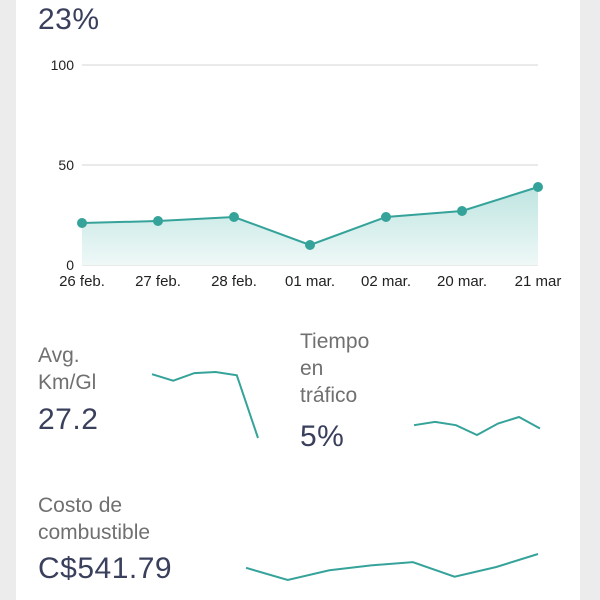  What do you see at coordinates (335, 341) in the screenshot?
I see `traffic-label-line1: Tiempo` at bounding box center [335, 341].